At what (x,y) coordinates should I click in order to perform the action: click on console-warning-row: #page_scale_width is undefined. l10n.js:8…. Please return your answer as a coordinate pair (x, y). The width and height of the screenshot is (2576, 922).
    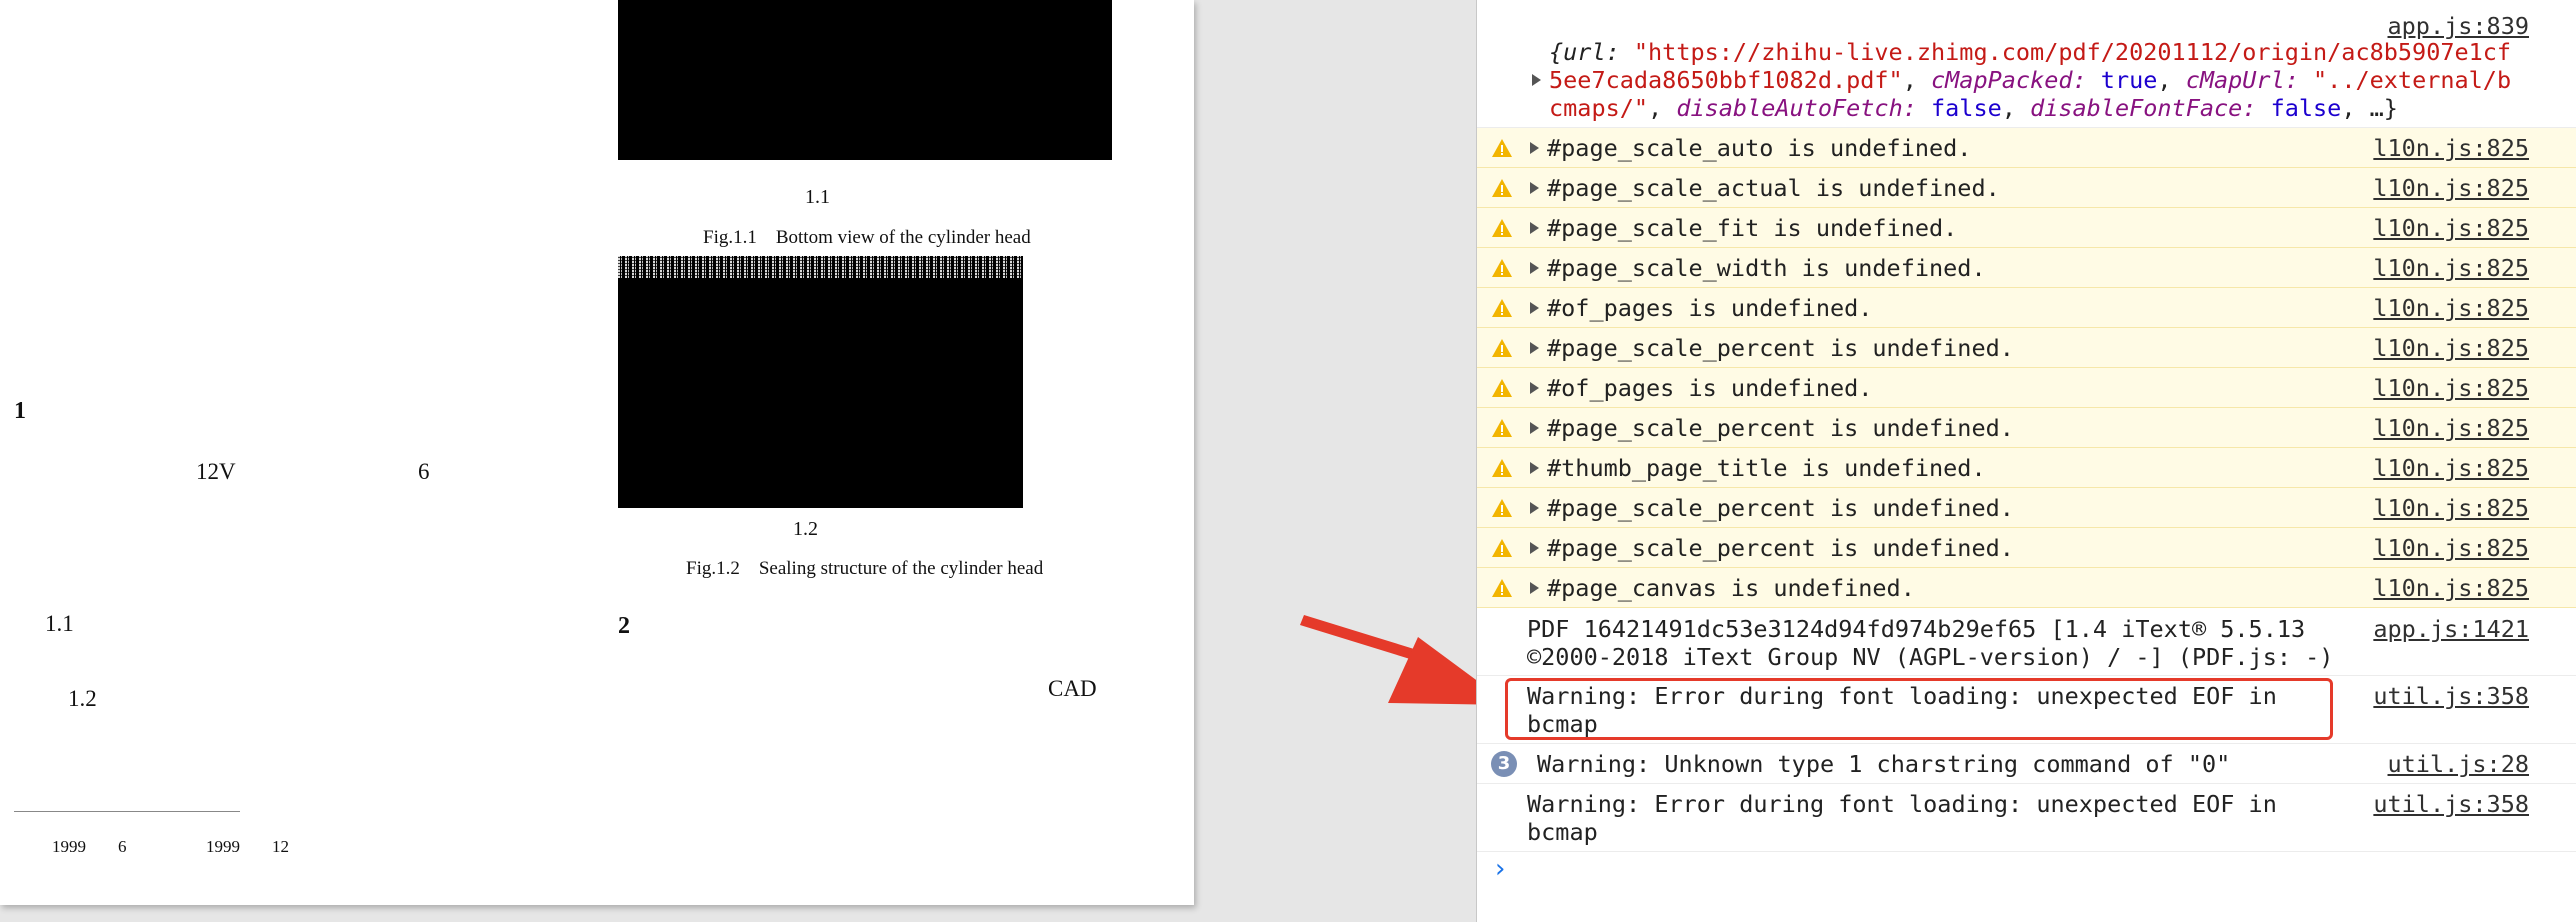
    Looking at the image, I should click on (2026, 268).